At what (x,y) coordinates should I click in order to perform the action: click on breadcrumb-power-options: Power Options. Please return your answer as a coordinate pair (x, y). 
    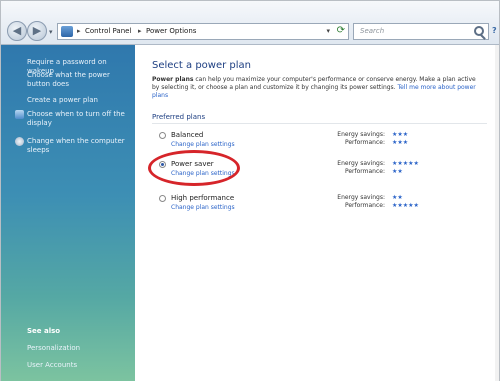
    Looking at the image, I should click on (171, 31).